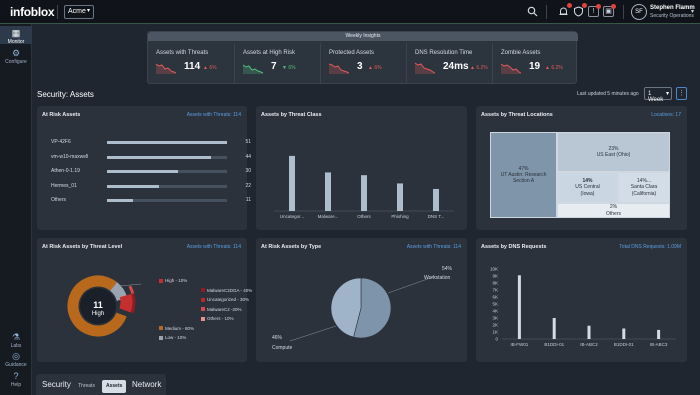 This screenshot has height=395, width=700. What do you see at coordinates (580, 10) in the screenshot?
I see `shield-icon` at bounding box center [580, 10].